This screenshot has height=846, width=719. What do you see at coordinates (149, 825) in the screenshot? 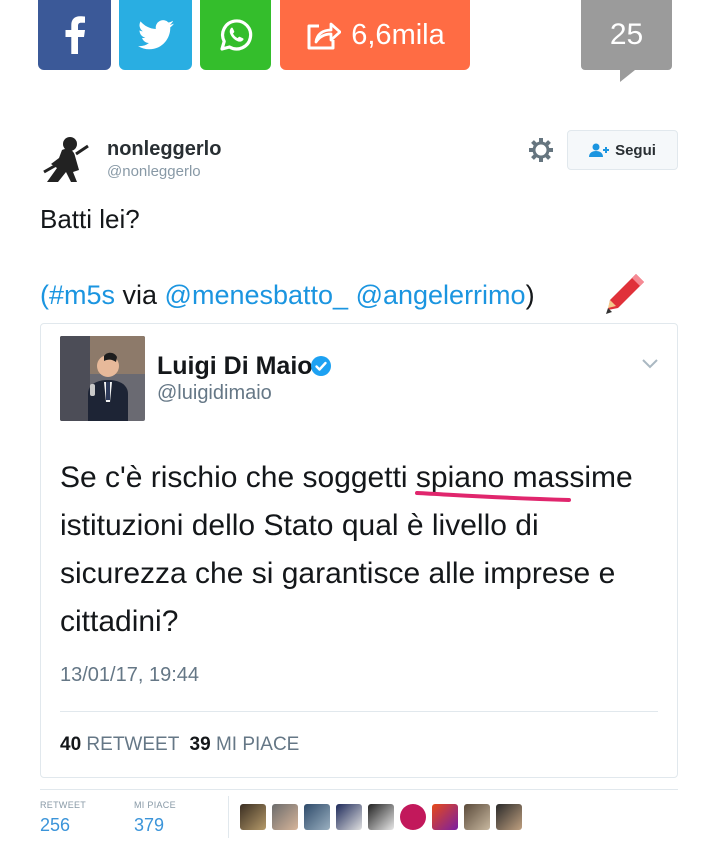
I see `like-count: 379` at bounding box center [149, 825].